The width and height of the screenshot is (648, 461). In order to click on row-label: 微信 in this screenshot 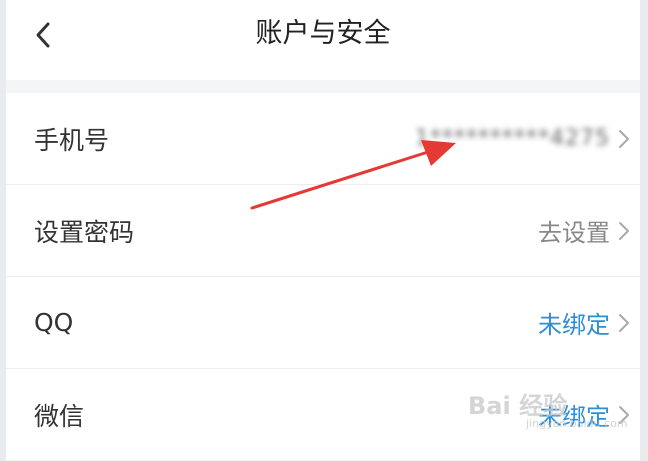, I will do `click(59, 416)`.